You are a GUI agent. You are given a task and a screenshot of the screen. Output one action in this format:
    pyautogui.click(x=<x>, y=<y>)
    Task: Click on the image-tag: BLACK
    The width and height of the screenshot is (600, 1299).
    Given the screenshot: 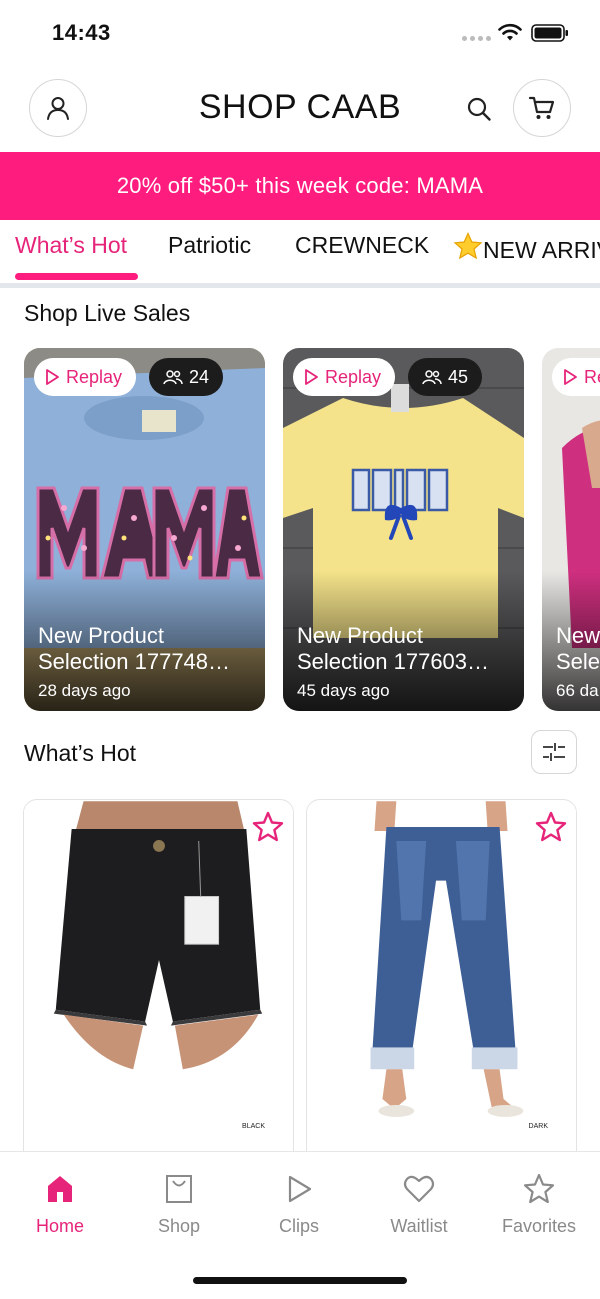 What is the action you would take?
    pyautogui.click(x=253, y=1126)
    